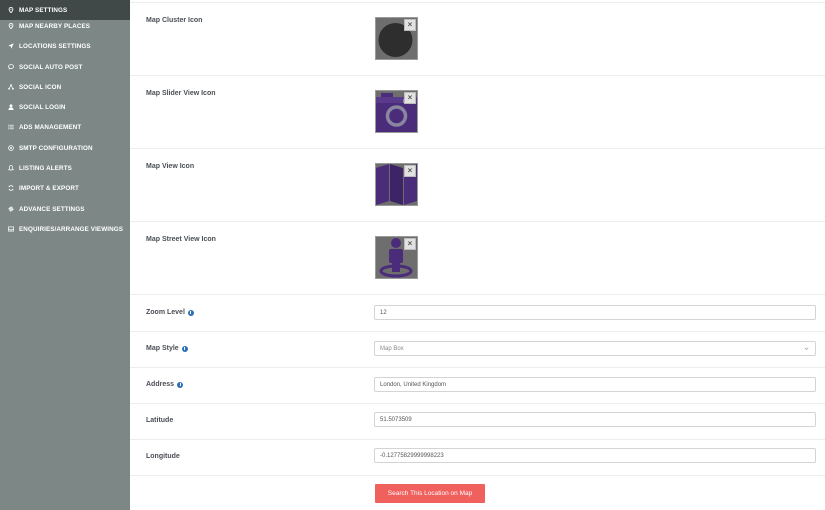  I want to click on sidebar-item-label: SMTP CONFIGURATION, so click(56, 148).